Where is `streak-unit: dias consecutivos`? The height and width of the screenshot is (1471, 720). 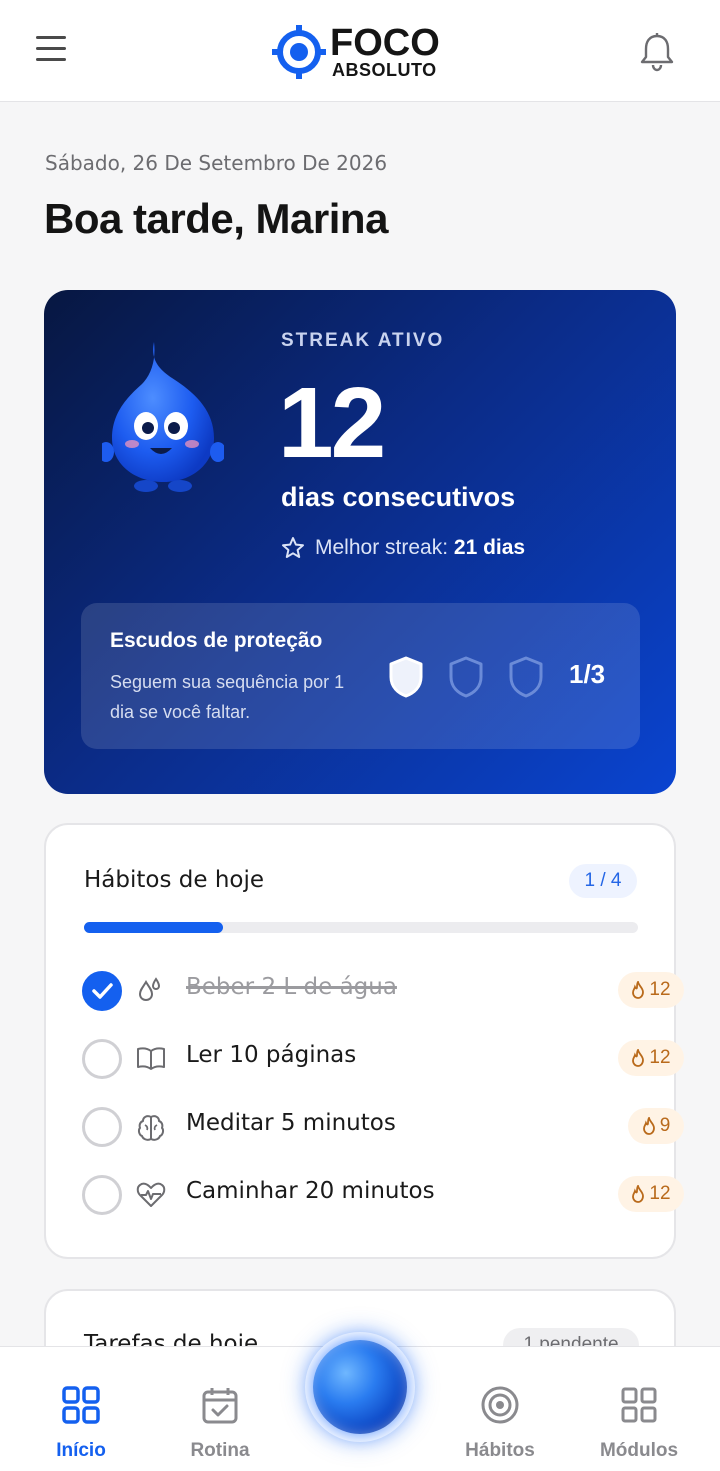
streak-unit: dias consecutivos is located at coordinates (398, 497).